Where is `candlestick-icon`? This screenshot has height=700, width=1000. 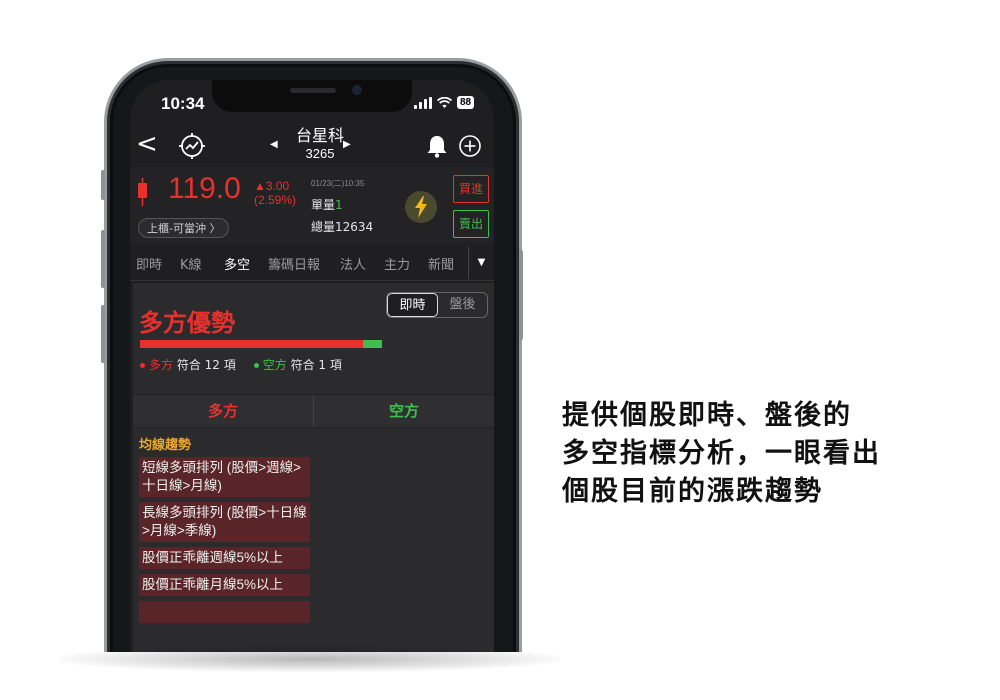
candlestick-icon is located at coordinates (142, 192).